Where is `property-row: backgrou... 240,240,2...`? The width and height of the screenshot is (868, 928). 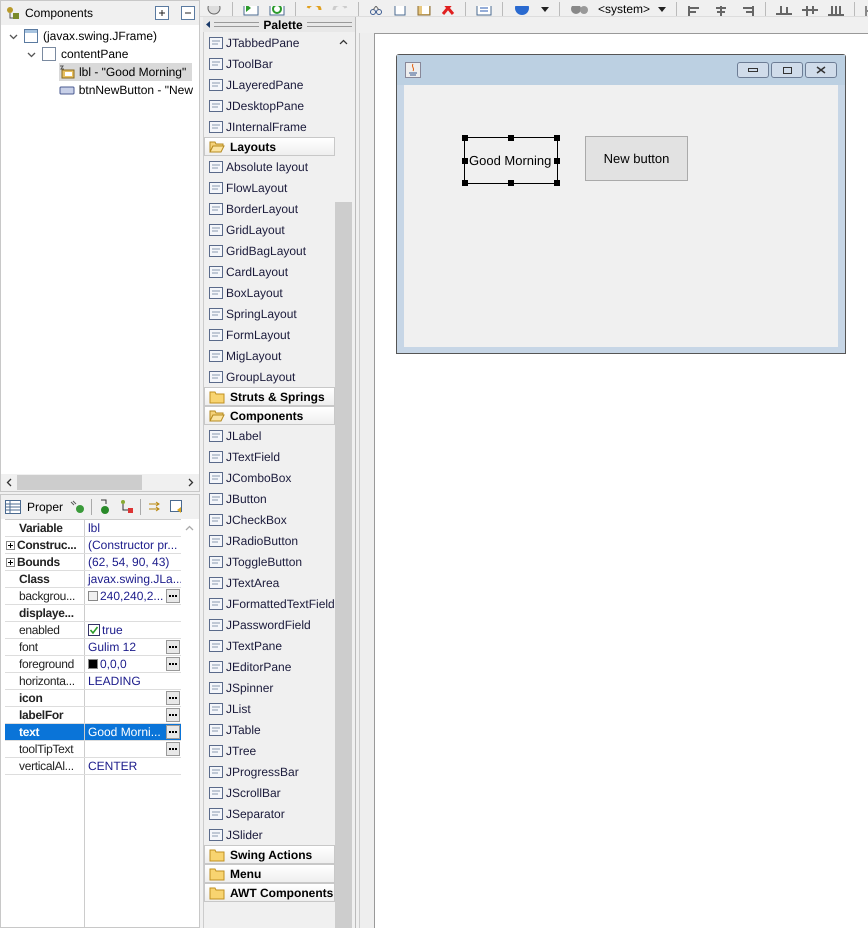 property-row: backgrou... 240,240,2... is located at coordinates (93, 596).